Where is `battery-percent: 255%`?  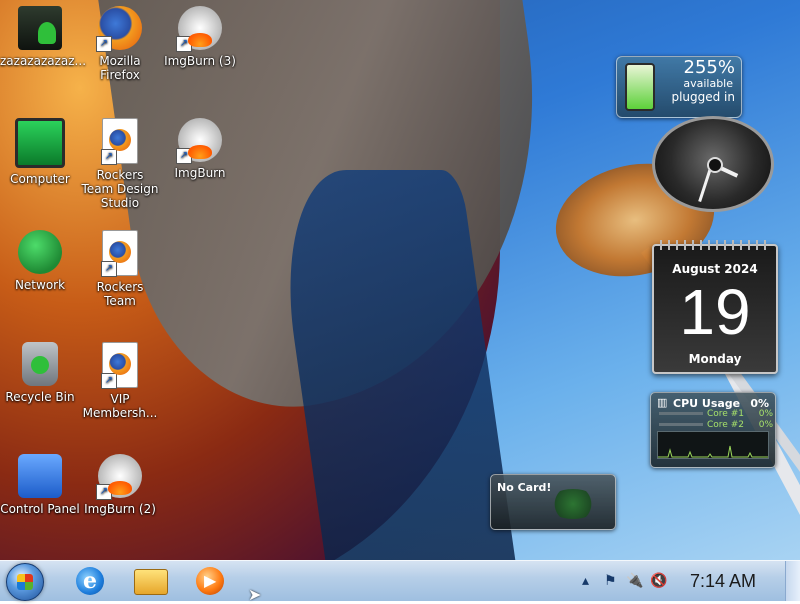
battery-percent: 255% is located at coordinates (709, 67).